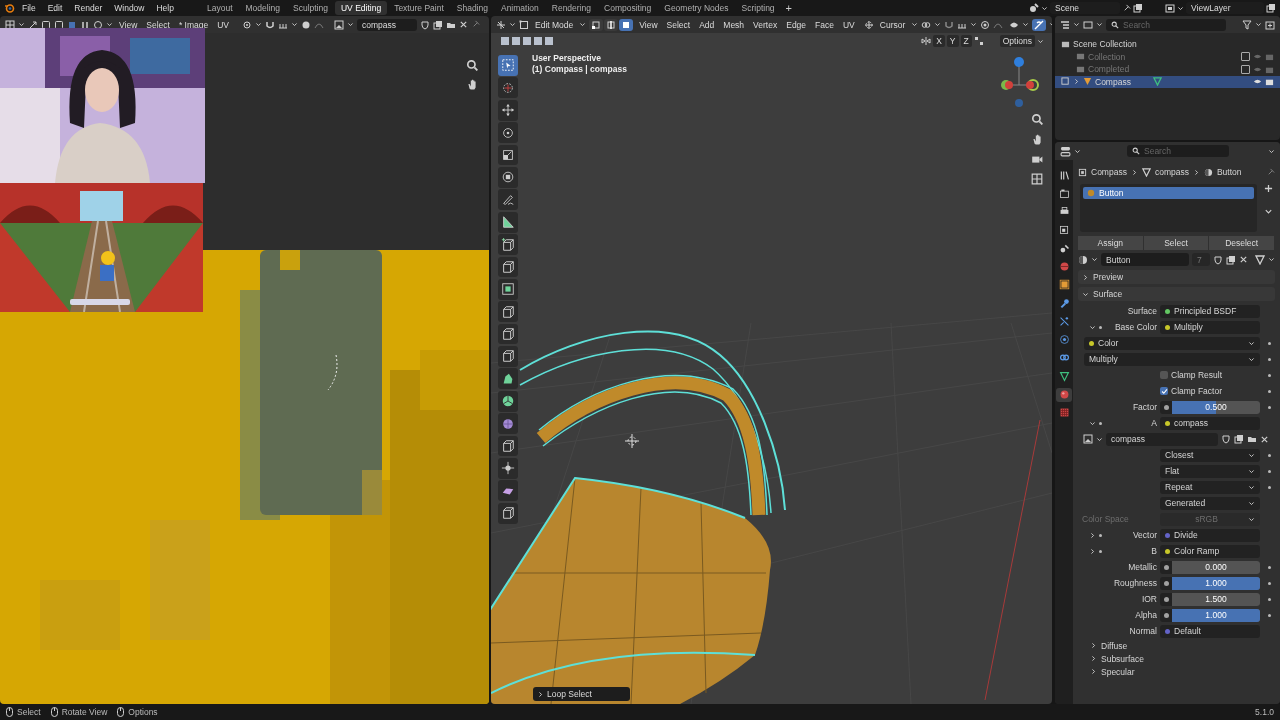  What do you see at coordinates (796, 24) in the screenshot?
I see `menu-item: Edge` at bounding box center [796, 24].